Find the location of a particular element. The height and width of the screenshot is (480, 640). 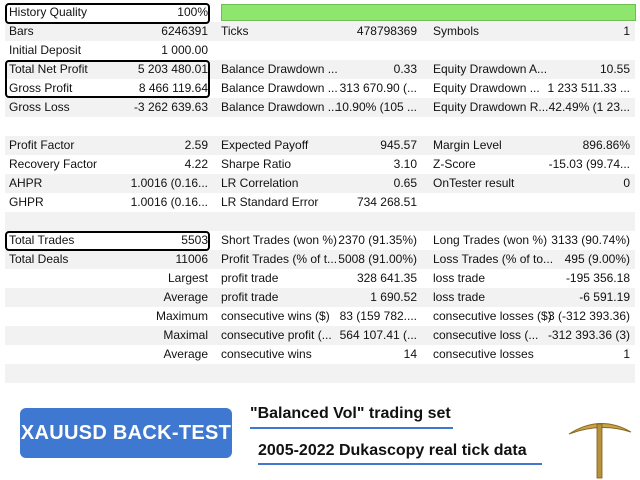

metric-value-3: 495 (9.00%) is located at coordinates (597, 259).